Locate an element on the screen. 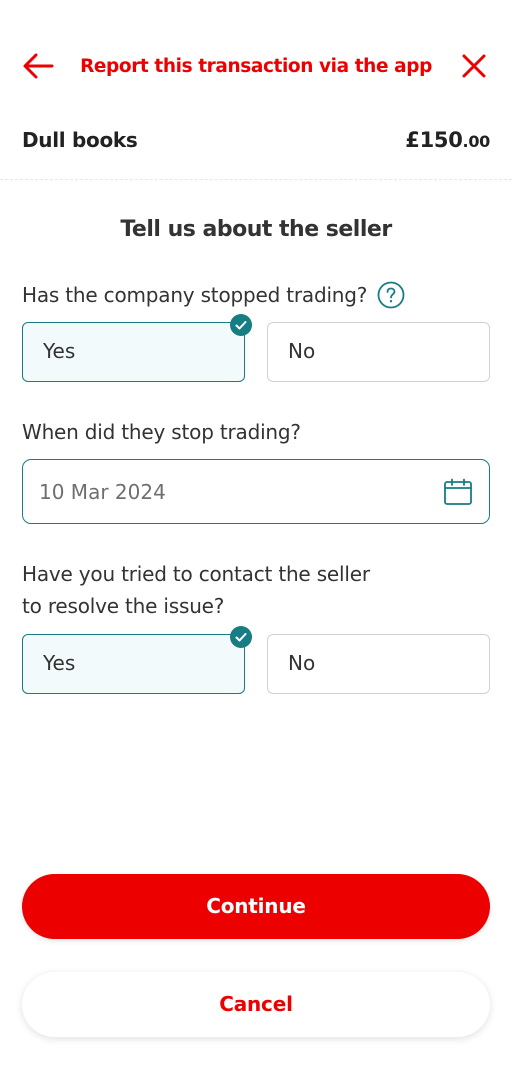 This screenshot has height=1071, width=512. question-label: Has the company stopped trading? is located at coordinates (195, 295).